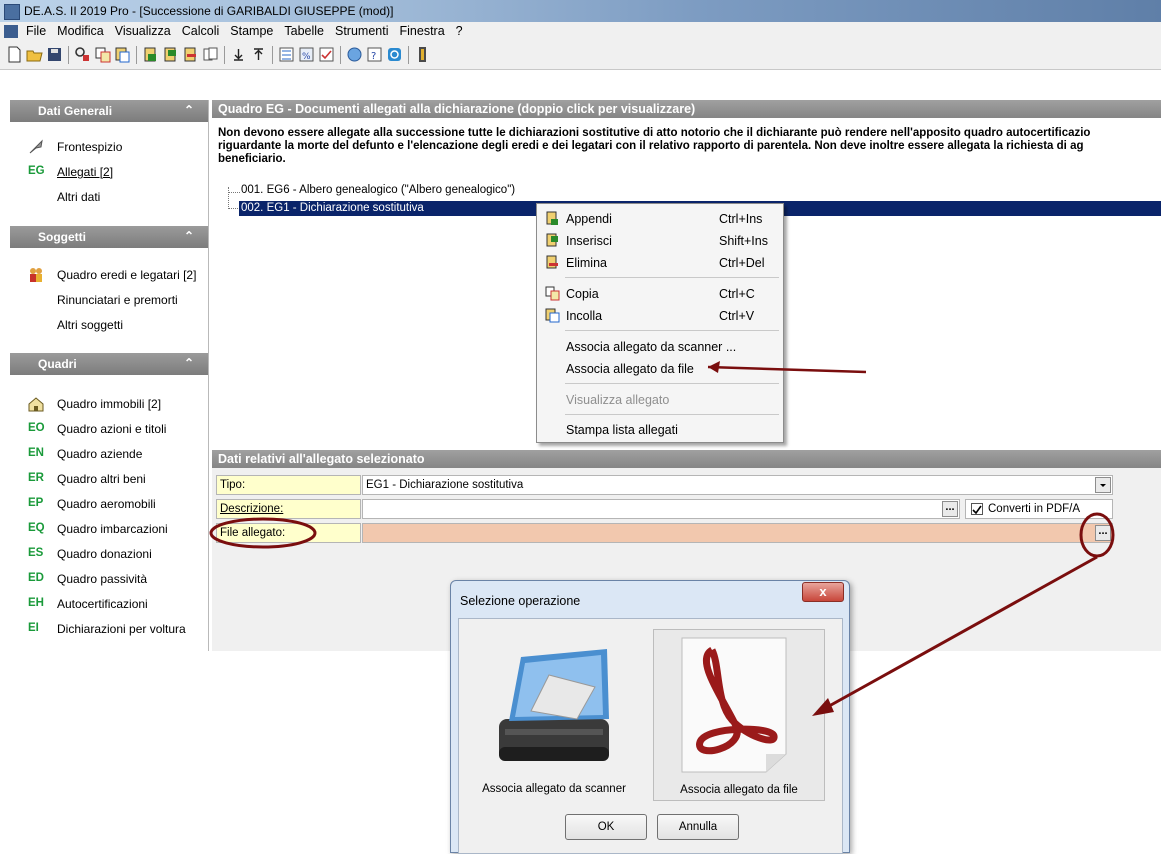 This screenshot has height=854, width=1161. What do you see at coordinates (660, 294) in the screenshot?
I see `menu-item-copia: Copia Ctrl+C` at bounding box center [660, 294].